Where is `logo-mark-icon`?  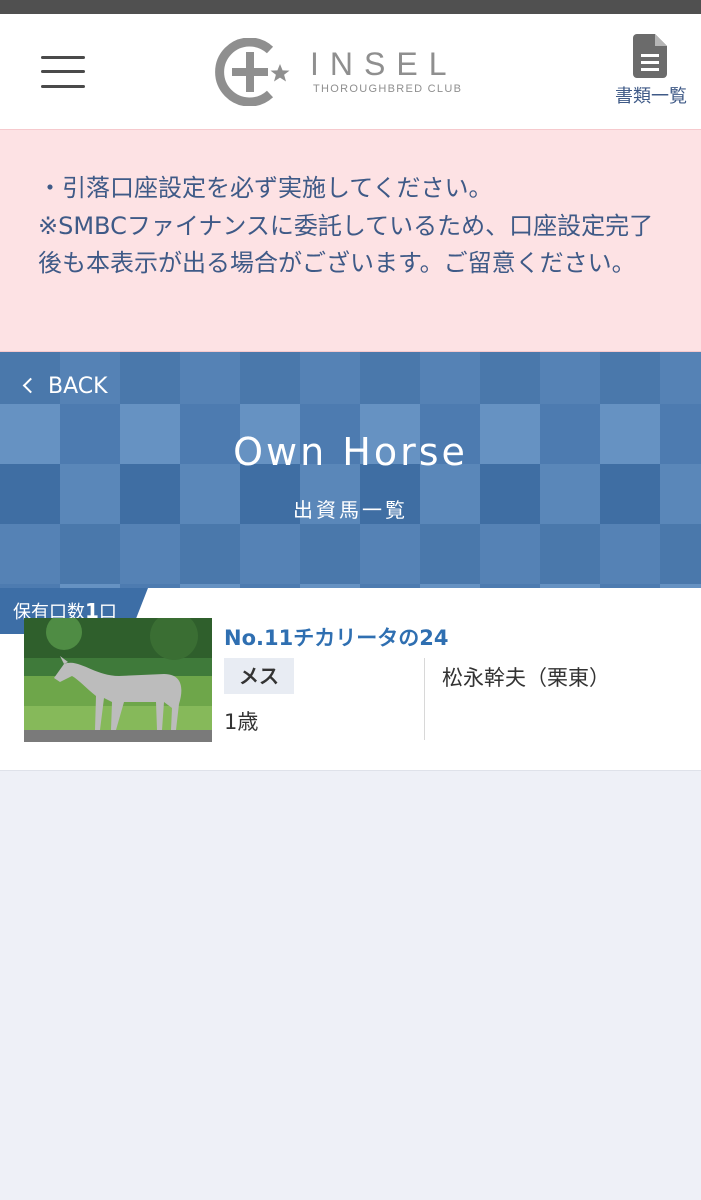
logo-mark-icon is located at coordinates (252, 72).